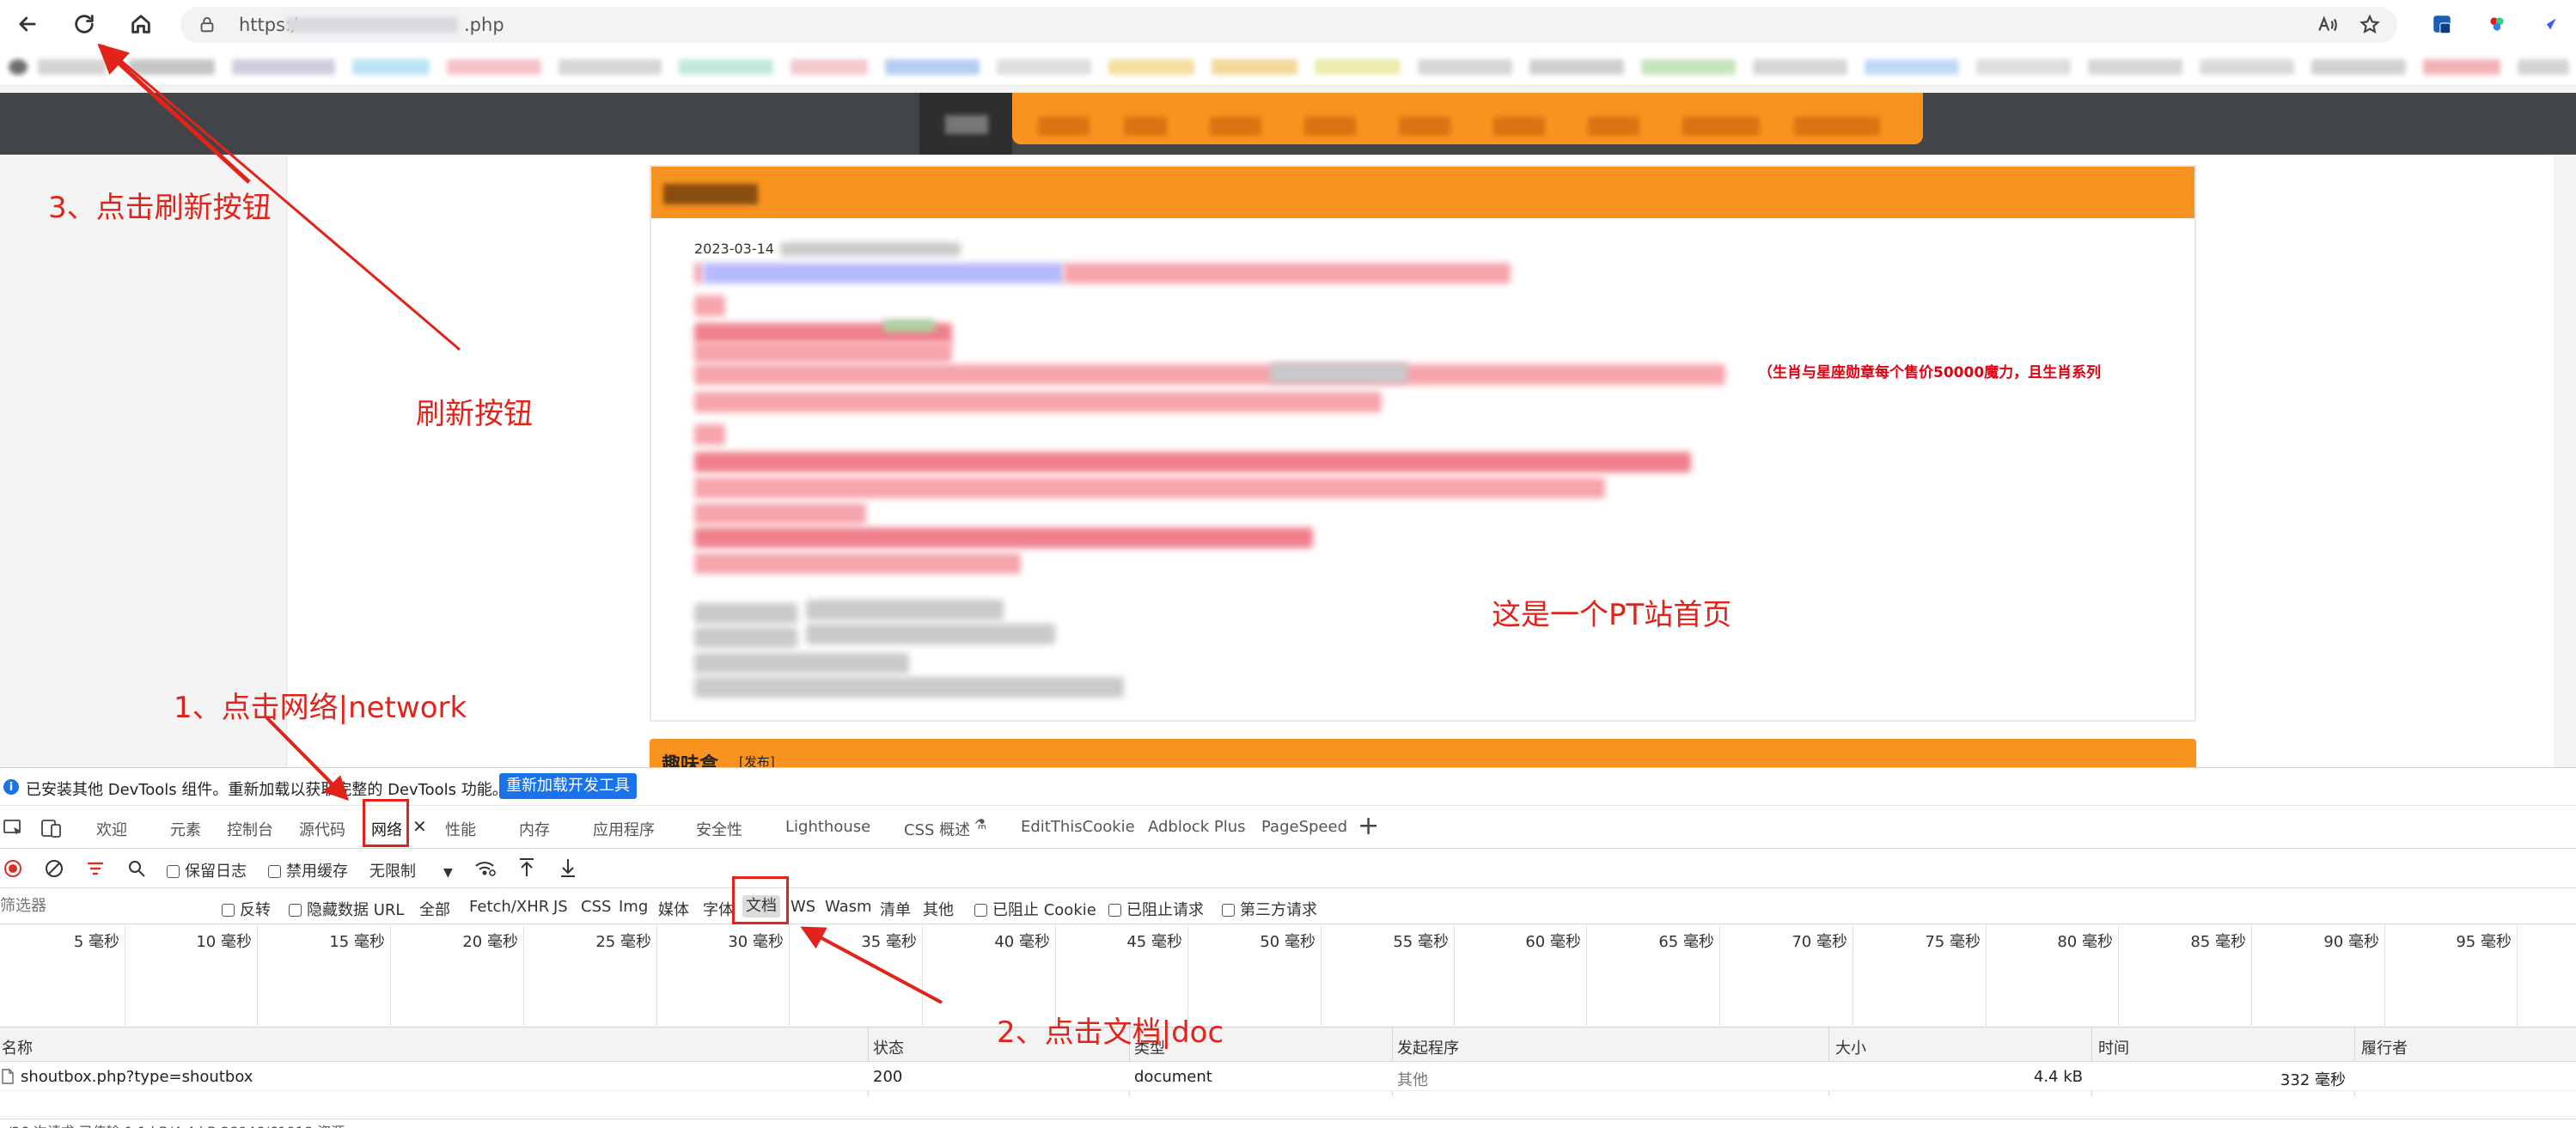 This screenshot has width=2576, height=1128. What do you see at coordinates (1612, 615) in the screenshot?
I see `annotation-pt-home: 这是一个PT站首页` at bounding box center [1612, 615].